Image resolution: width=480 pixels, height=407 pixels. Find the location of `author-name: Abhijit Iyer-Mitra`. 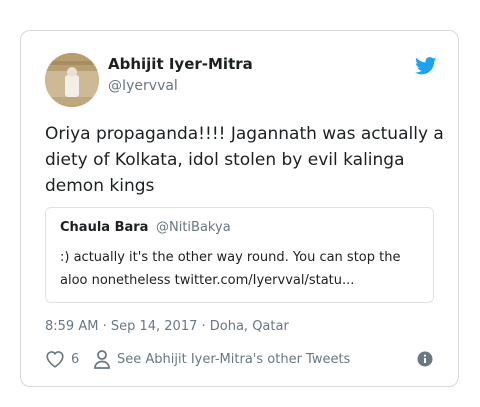

author-name: Abhijit Iyer-Mitra is located at coordinates (180, 64).